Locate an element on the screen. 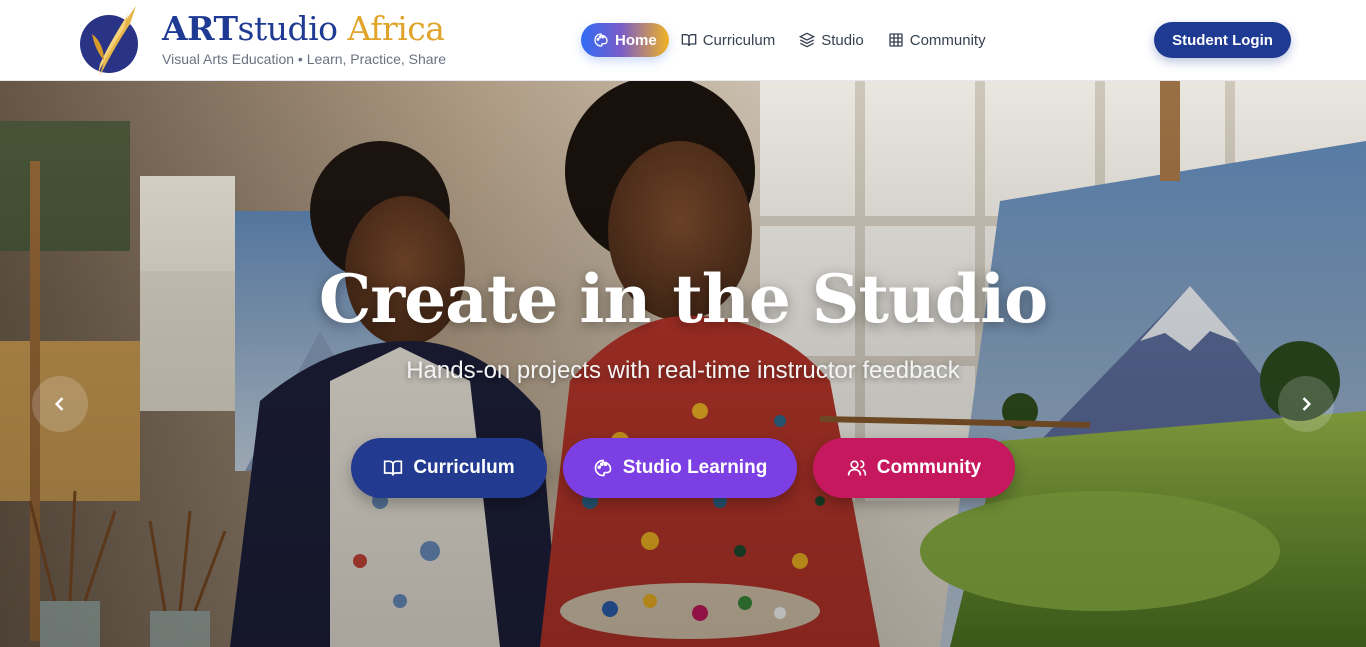  nav-item-home: Home is located at coordinates (625, 40).